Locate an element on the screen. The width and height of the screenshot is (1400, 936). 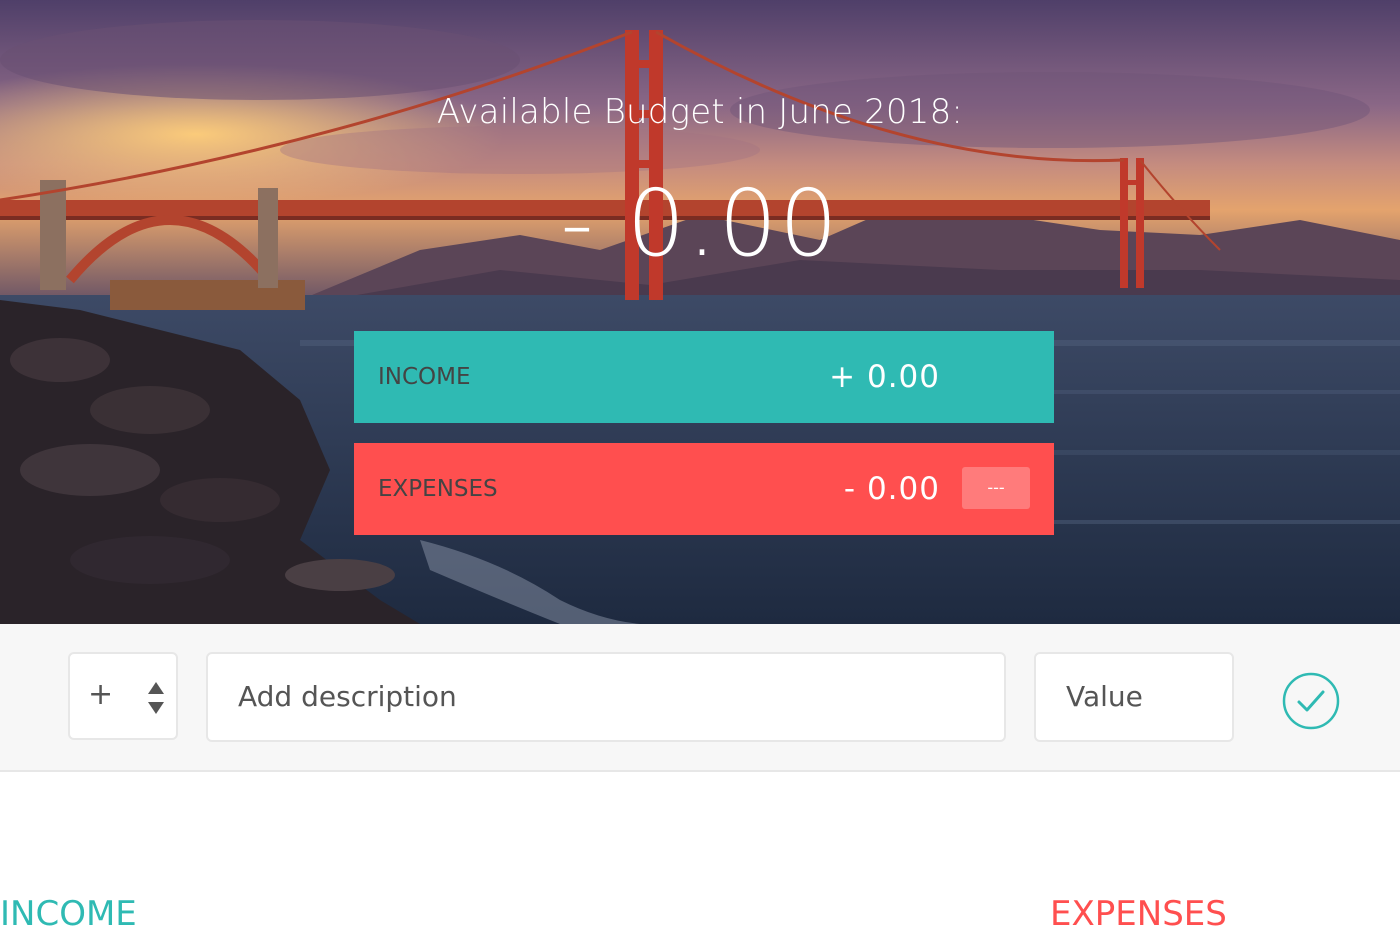
checkmark-circle-icon is located at coordinates (1311, 701).